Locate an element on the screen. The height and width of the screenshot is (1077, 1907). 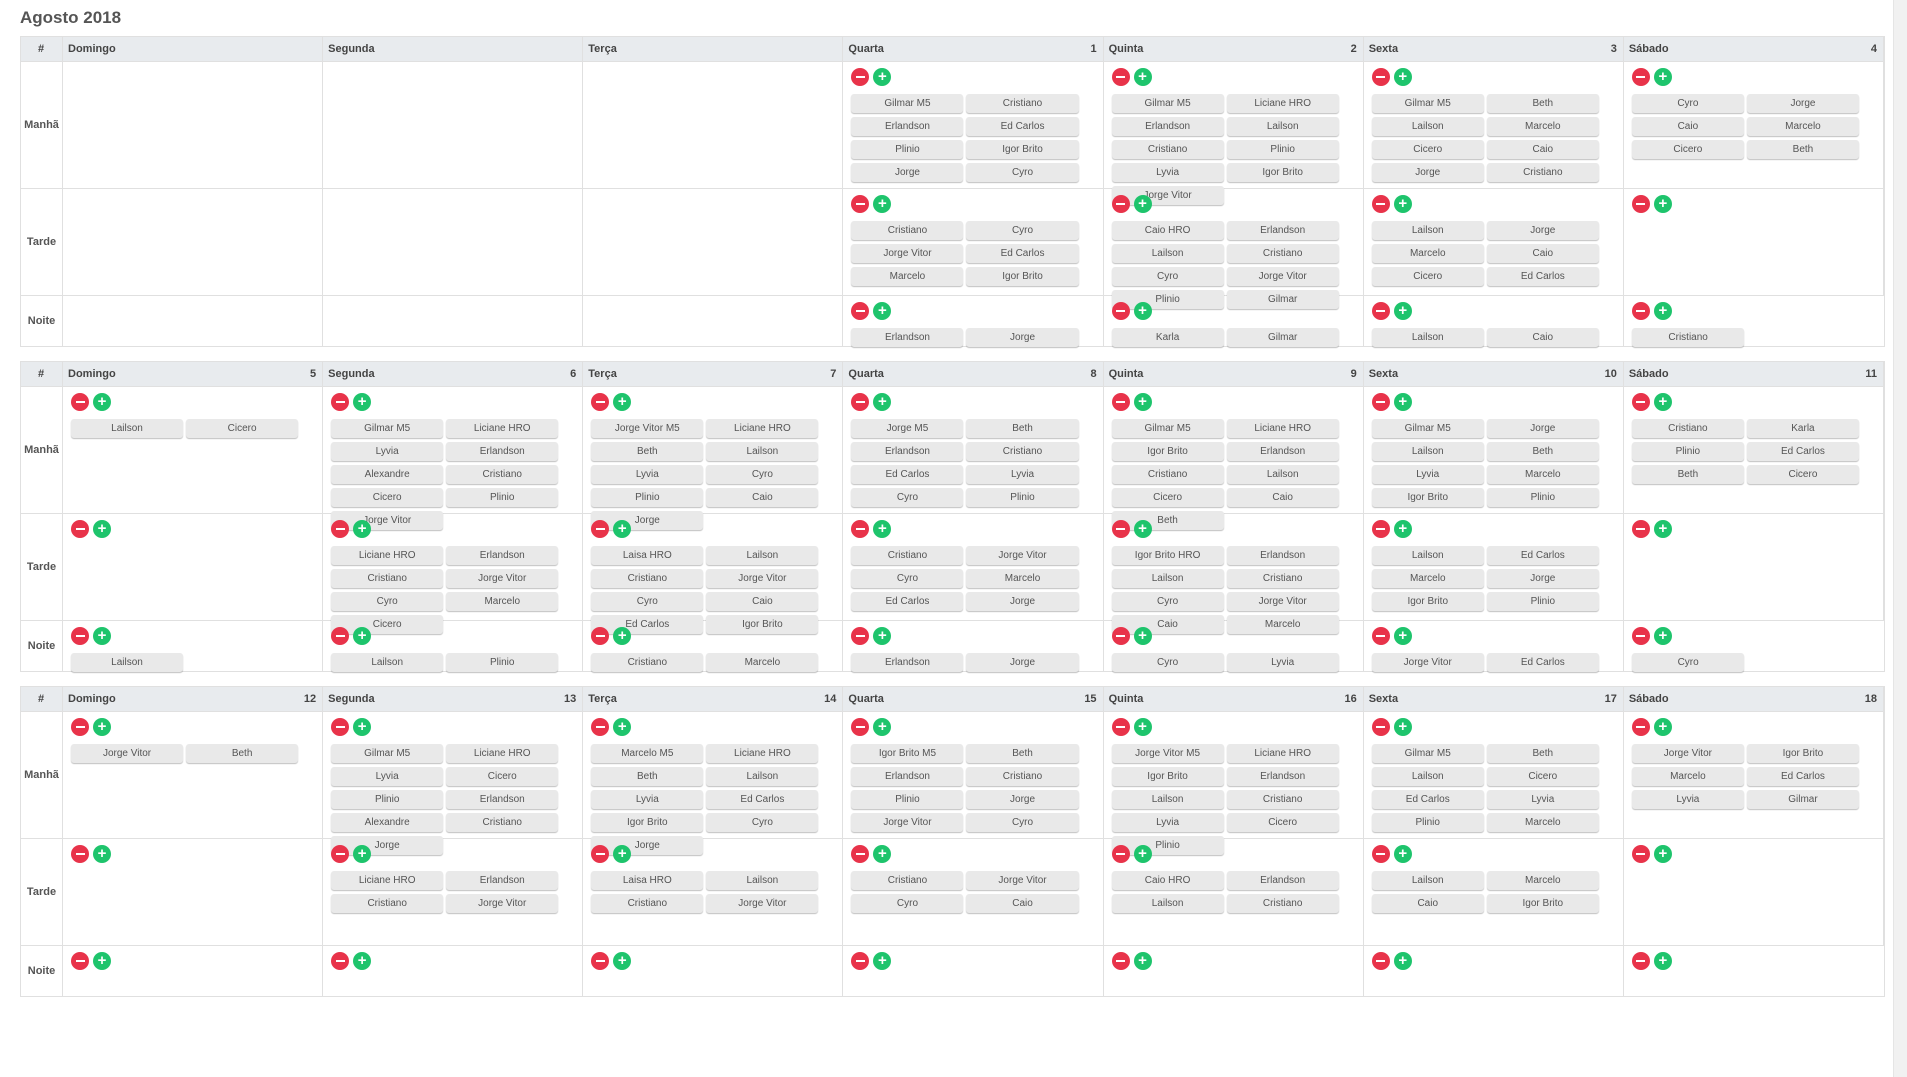
person-chip: Caio HRO is located at coordinates (1167, 880).